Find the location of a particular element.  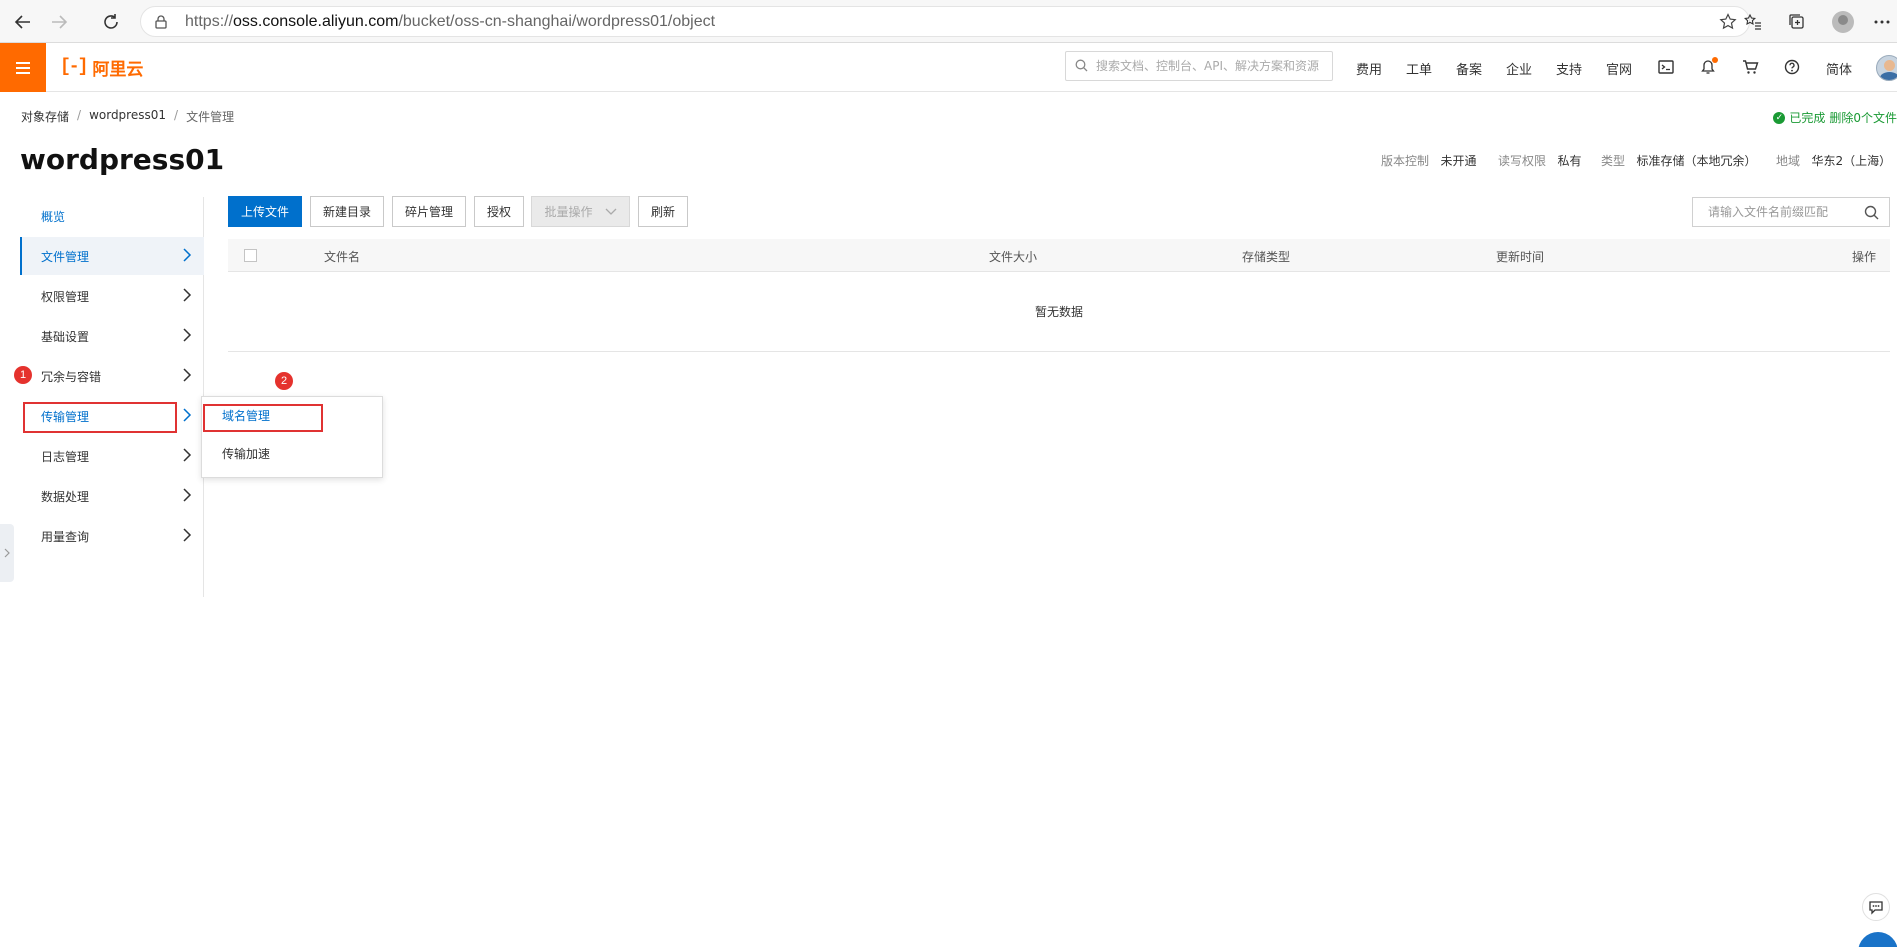

breadcrumb-oss: 对象存储 is located at coordinates (45, 116).